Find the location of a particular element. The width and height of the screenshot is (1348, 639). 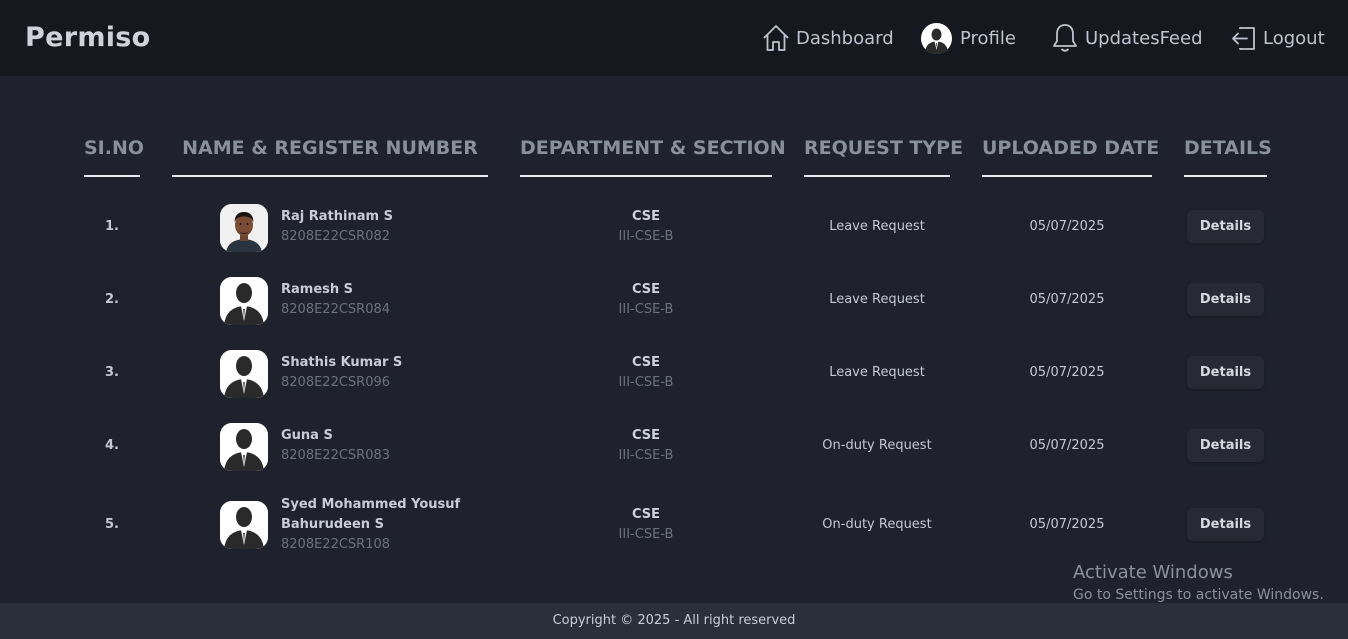

nav-updates-link: UpdatesFeed is located at coordinates (1127, 38).